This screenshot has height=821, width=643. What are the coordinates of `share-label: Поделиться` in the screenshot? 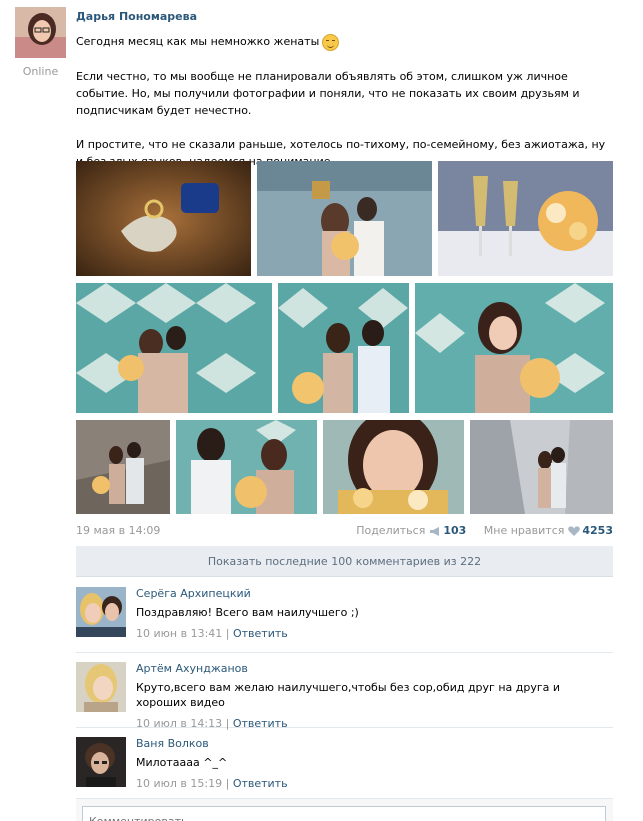 It's located at (391, 530).